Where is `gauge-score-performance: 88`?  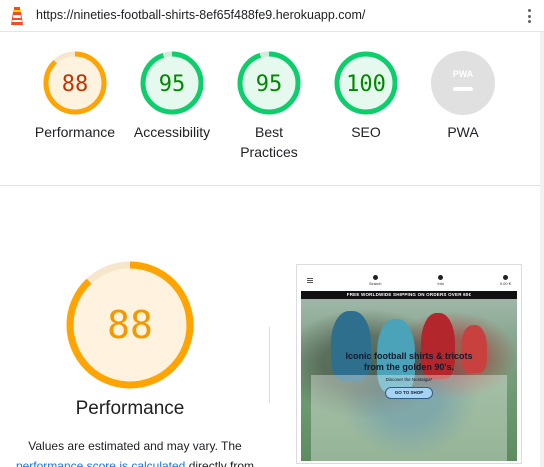
gauge-score-performance: 88 is located at coordinates (75, 84).